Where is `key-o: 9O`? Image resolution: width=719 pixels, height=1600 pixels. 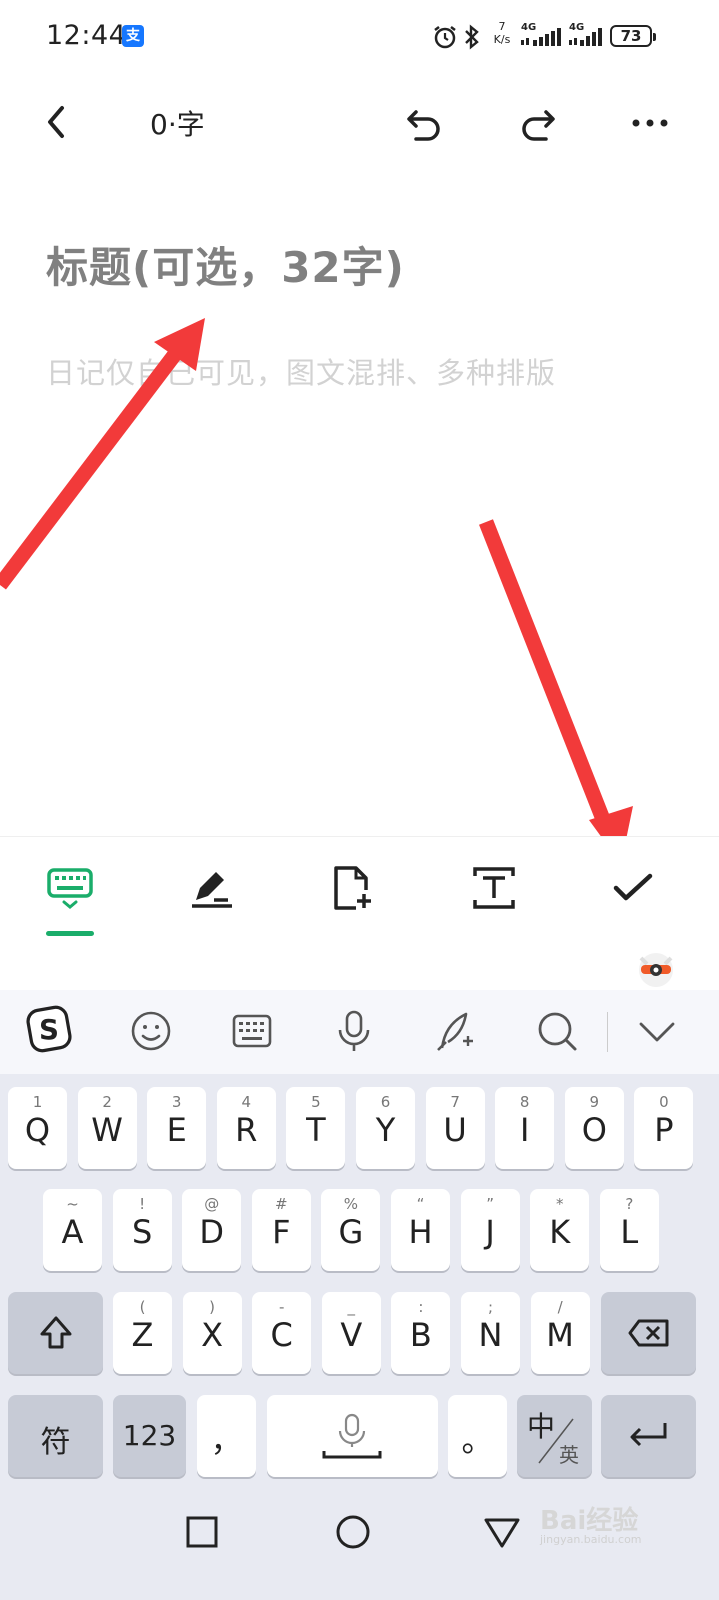
key-o: 9O is located at coordinates (594, 1128).